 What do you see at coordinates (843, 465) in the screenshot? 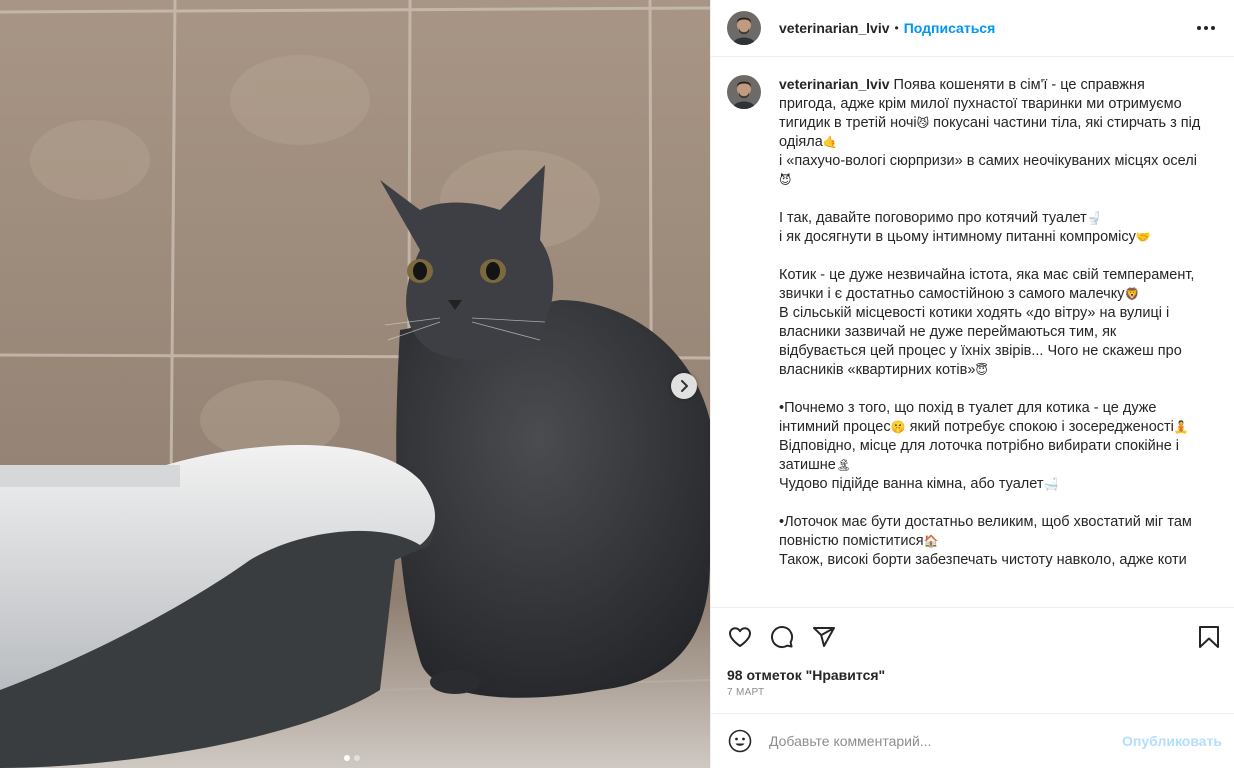
I see `caption-emoji: 🏝` at bounding box center [843, 465].